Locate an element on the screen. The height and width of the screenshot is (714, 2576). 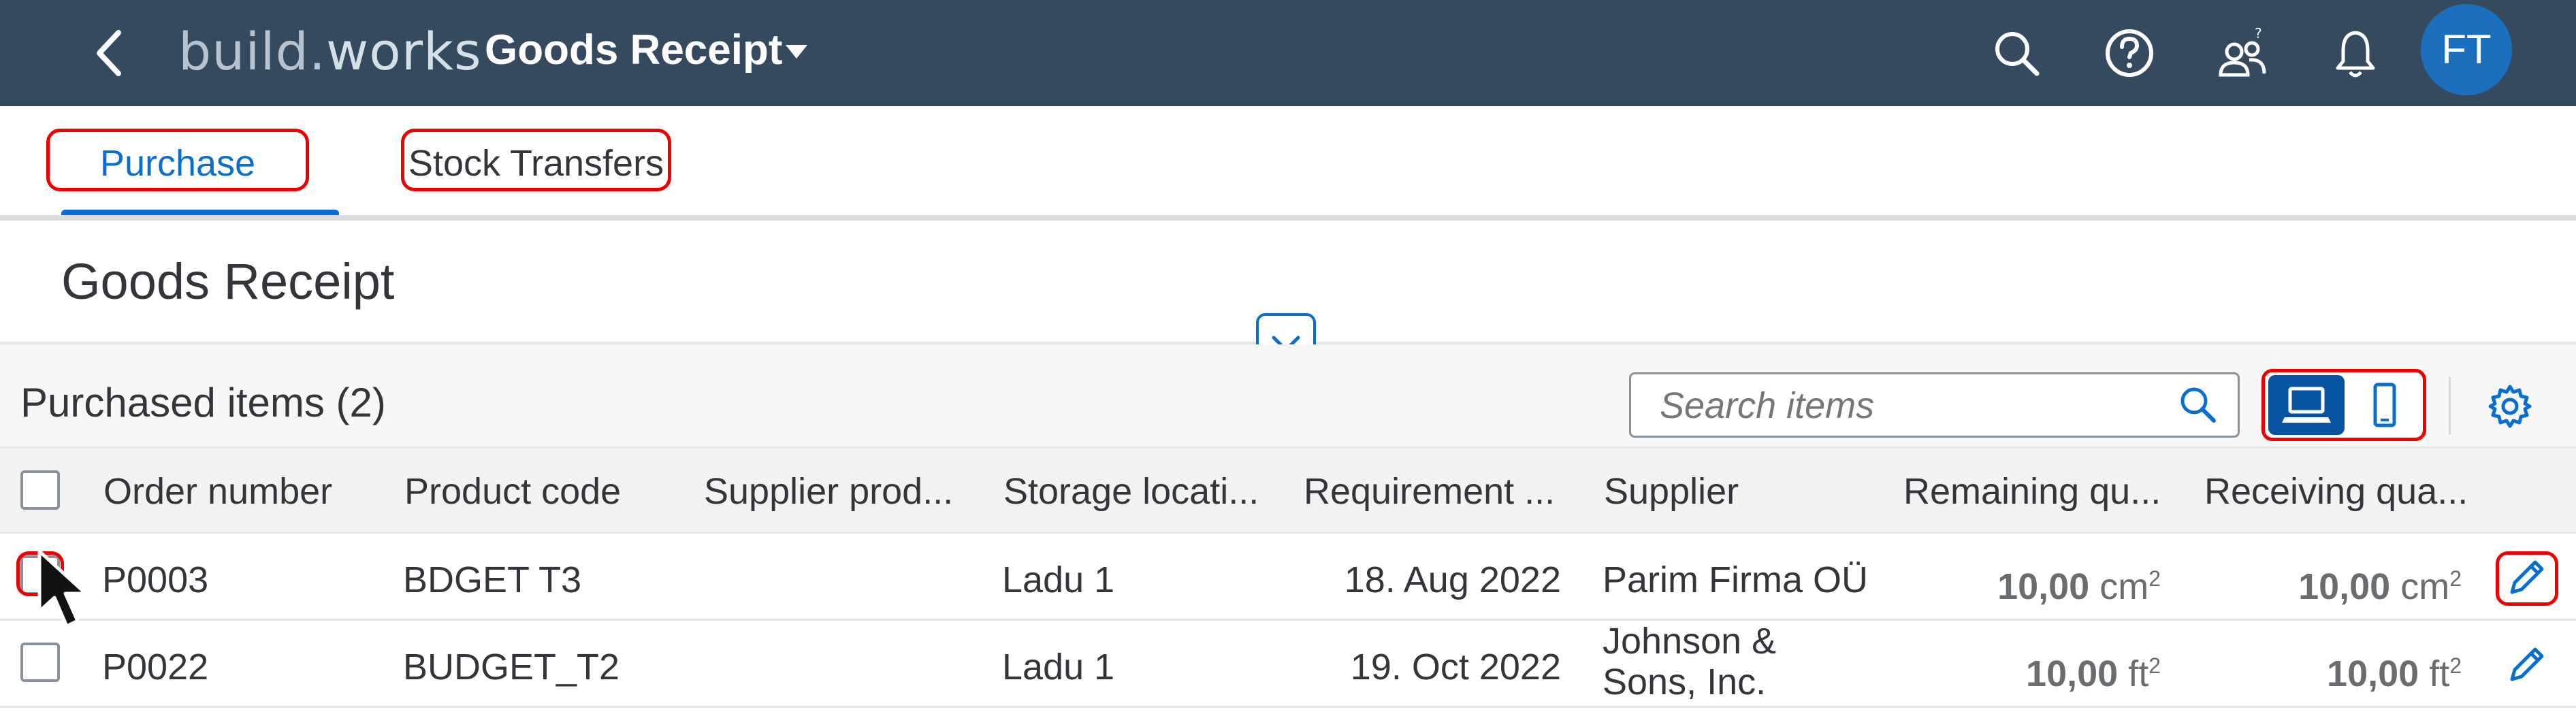
select-all-checkbox is located at coordinates (40, 490).